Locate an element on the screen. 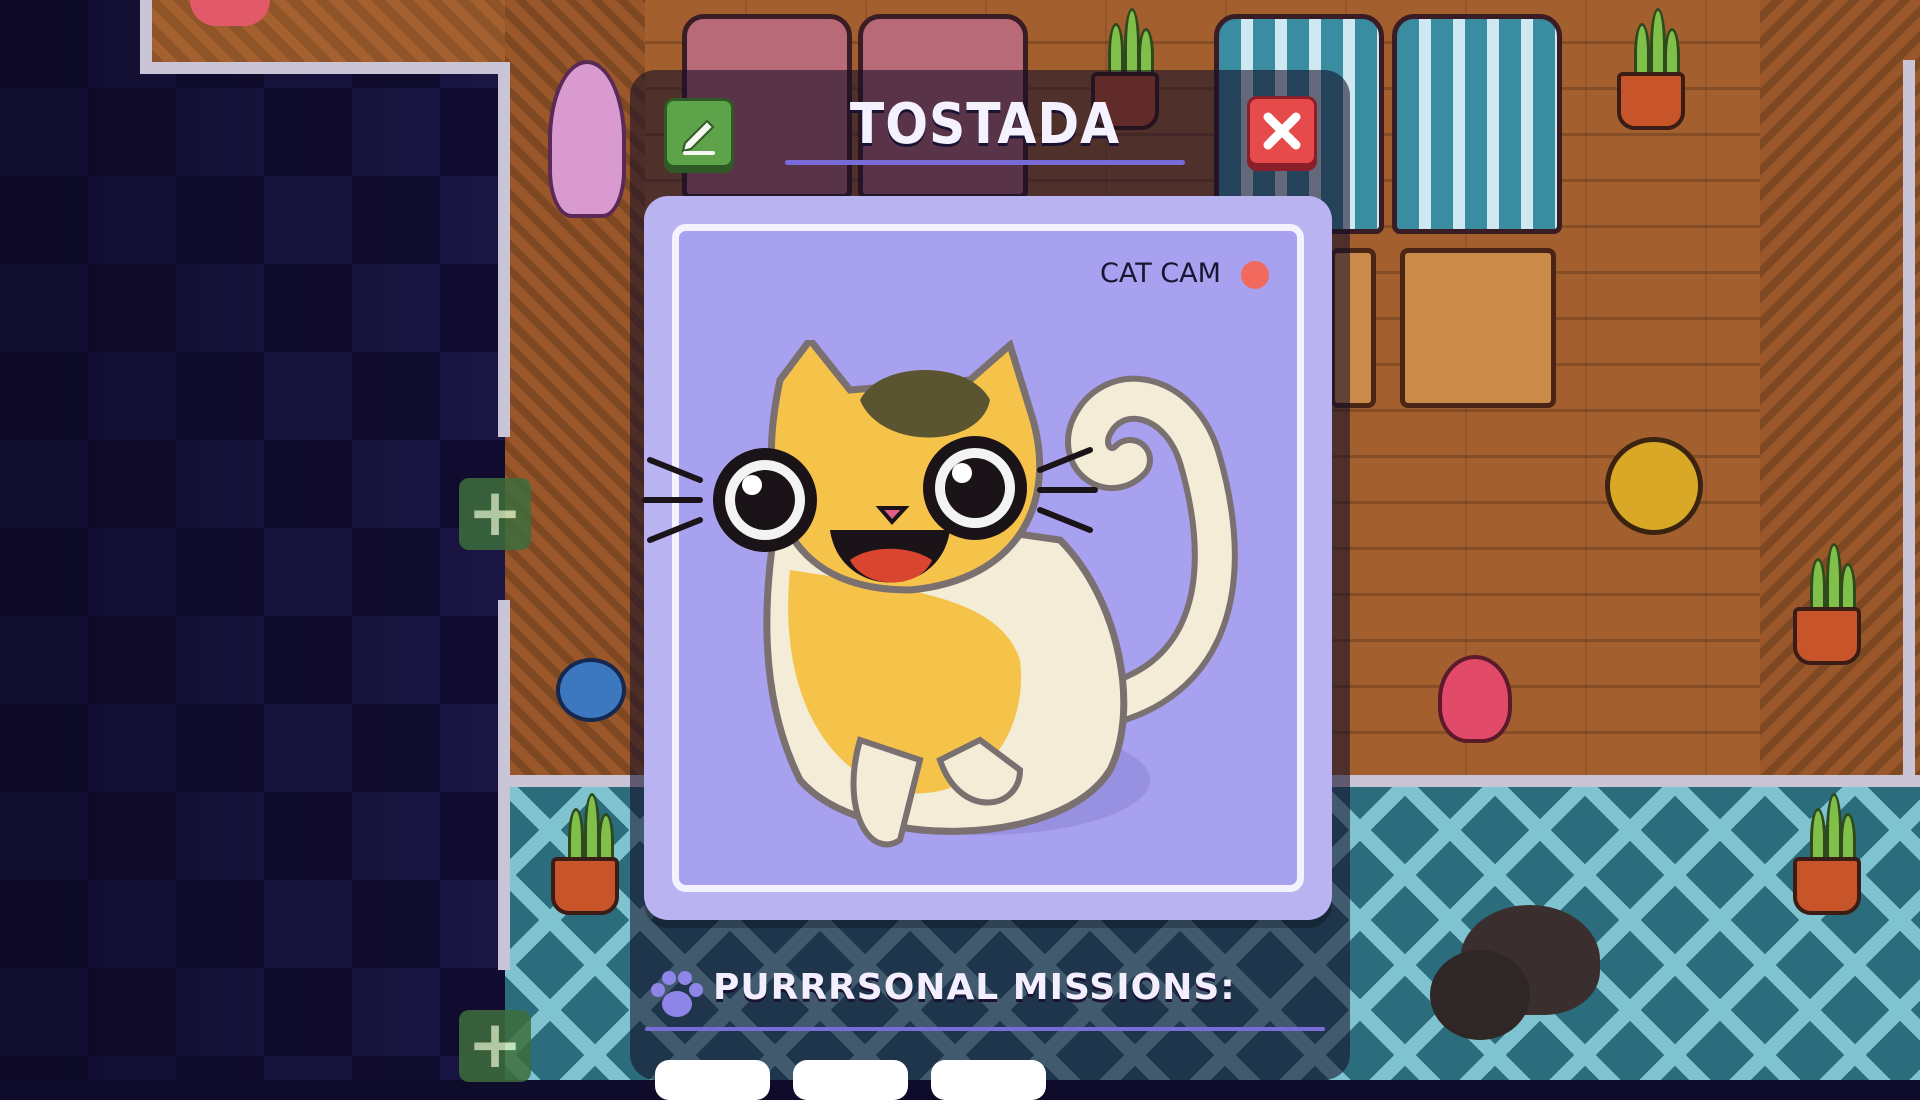  recording-dot-icon is located at coordinates (1255, 275).